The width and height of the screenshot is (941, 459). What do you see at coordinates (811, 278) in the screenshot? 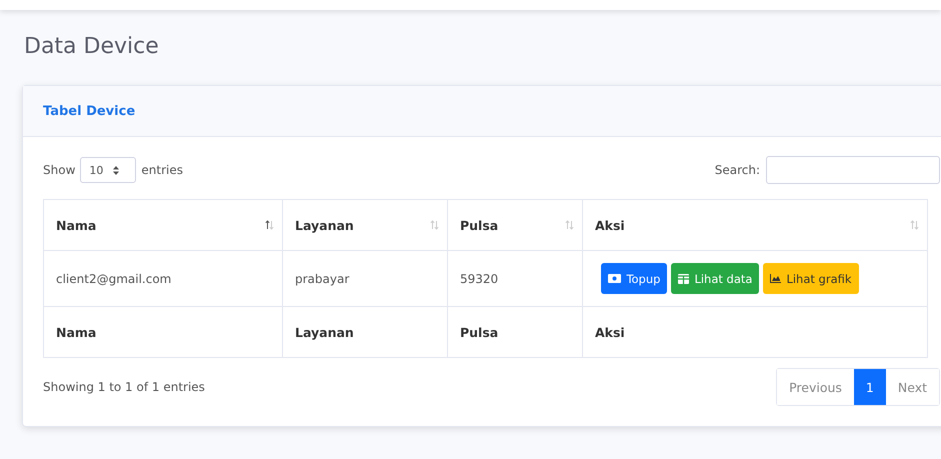
I see `view-chart-button: Lihat grafik` at bounding box center [811, 278].